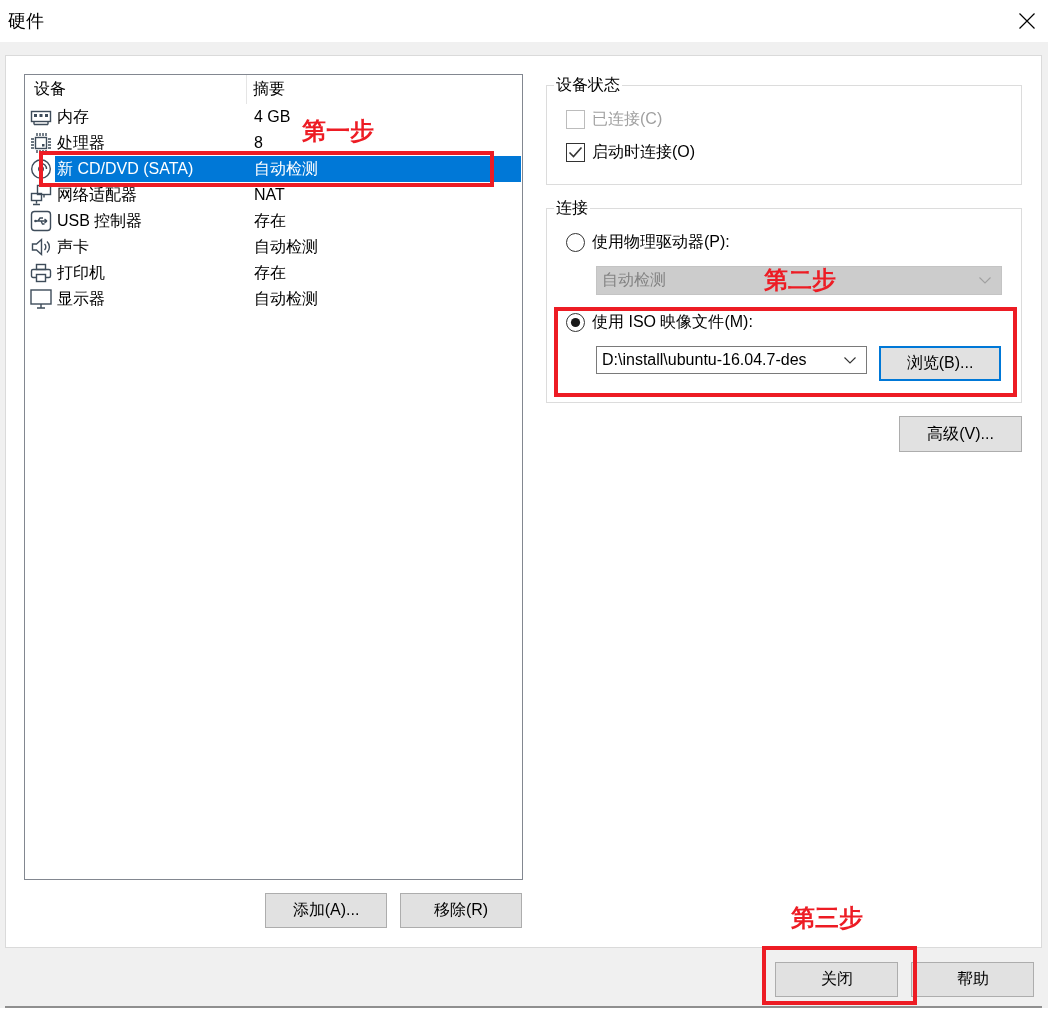  Describe the element at coordinates (41, 169) in the screenshot. I see `disc-icon` at that location.